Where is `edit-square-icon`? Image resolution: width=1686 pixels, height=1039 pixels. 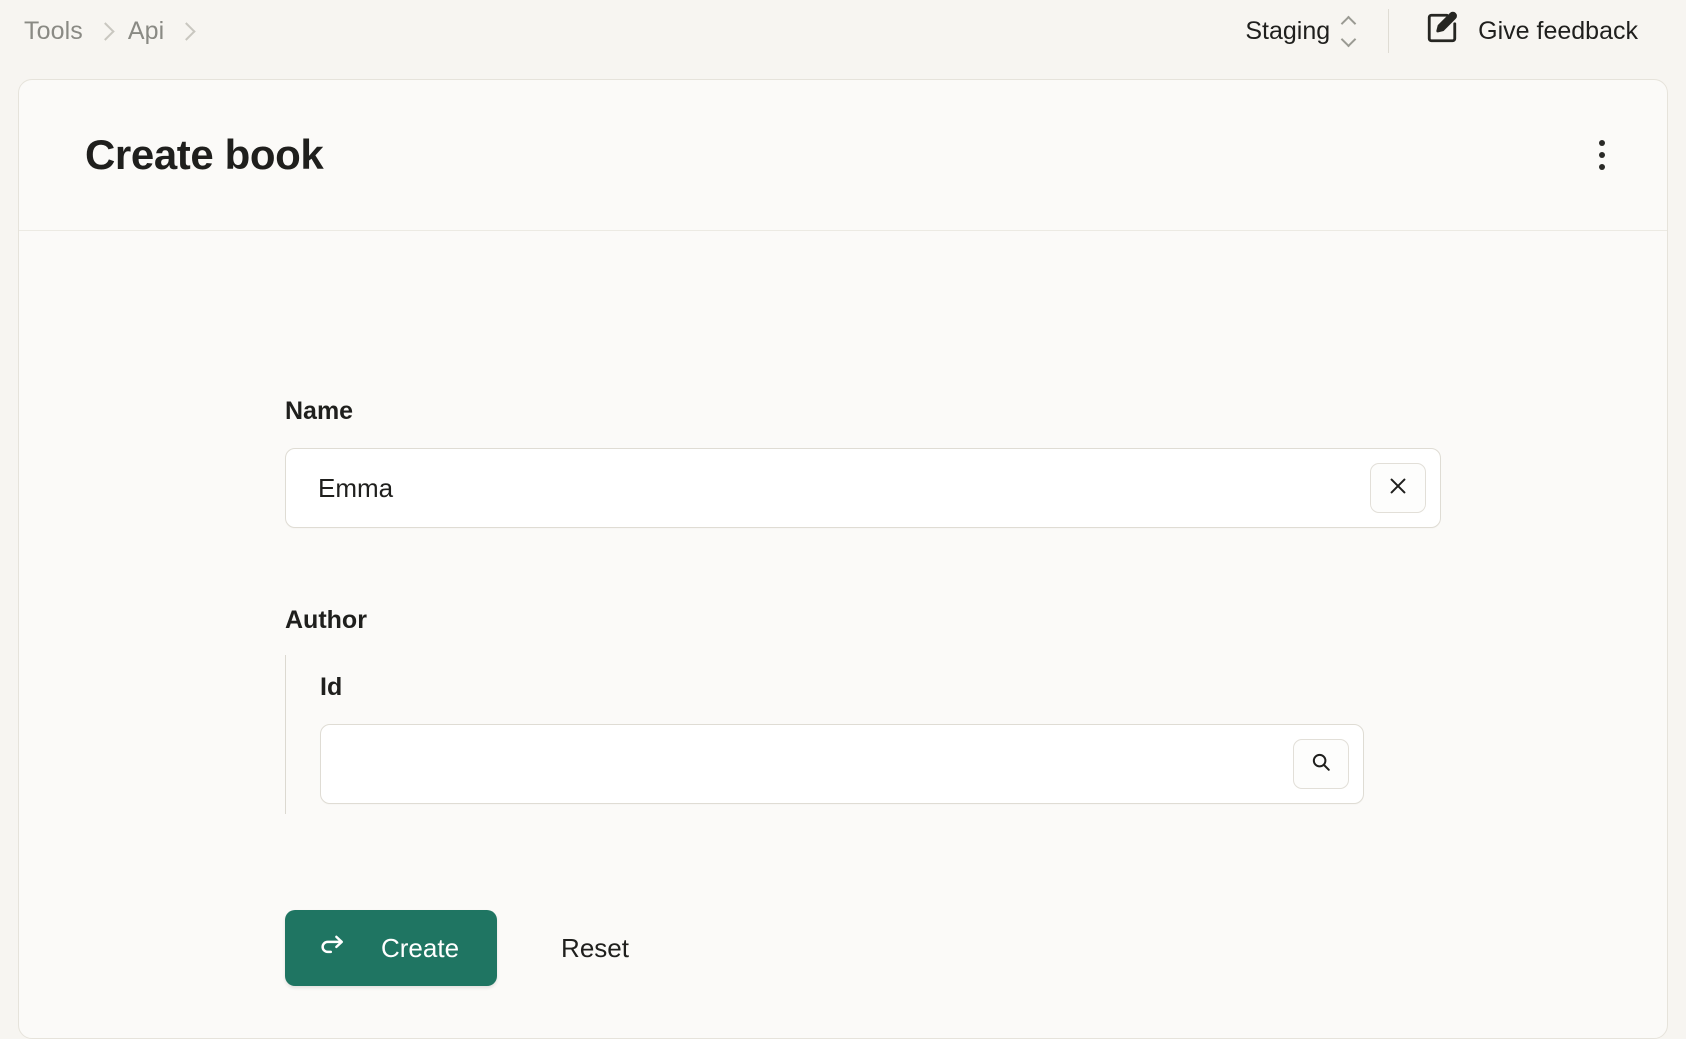 edit-square-icon is located at coordinates (1442, 31).